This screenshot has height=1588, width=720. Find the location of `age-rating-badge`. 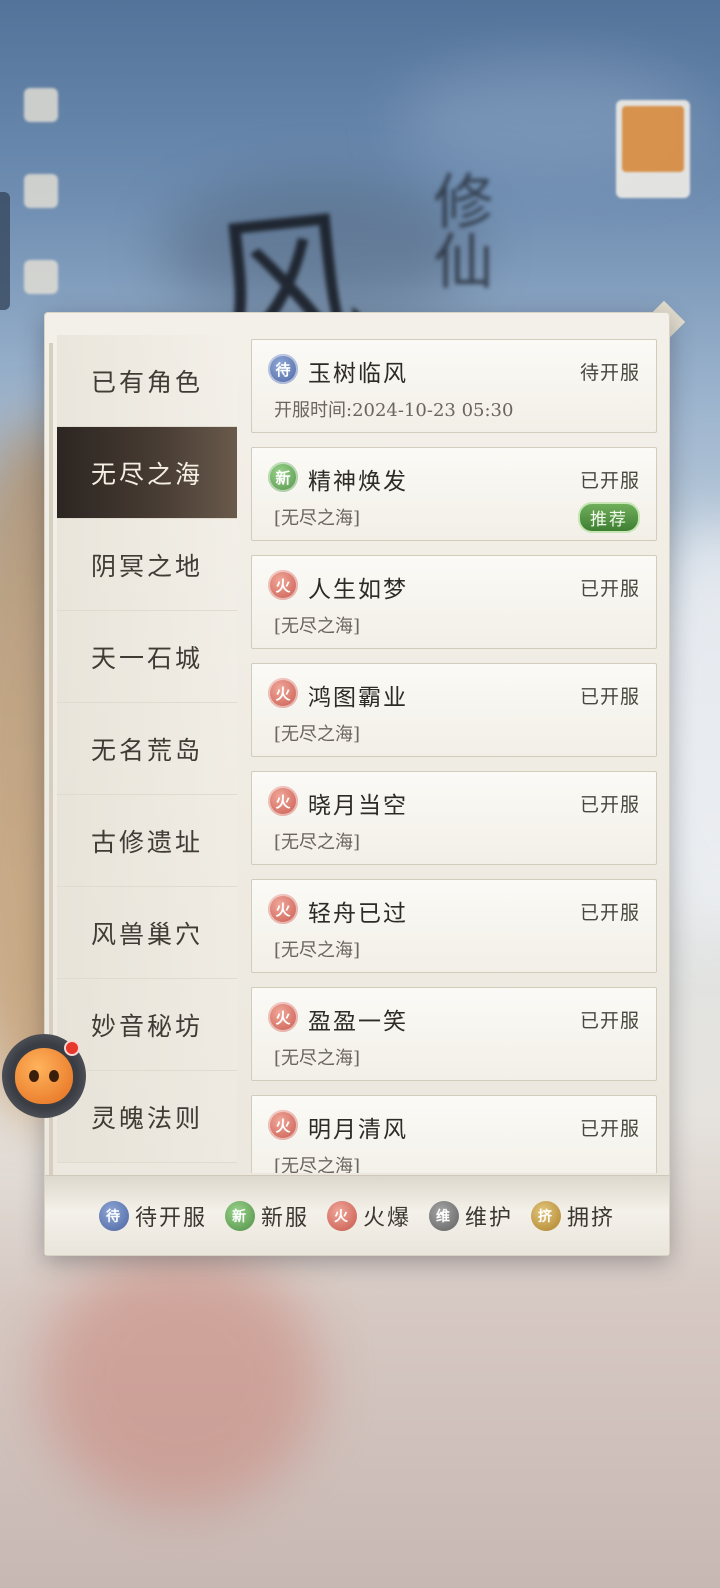

age-rating-badge is located at coordinates (653, 149).